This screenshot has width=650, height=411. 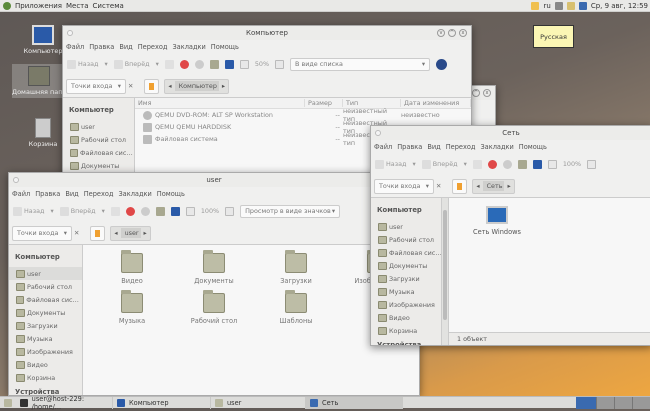 I want to click on show-desktop-icon, so click(x=8, y=402).